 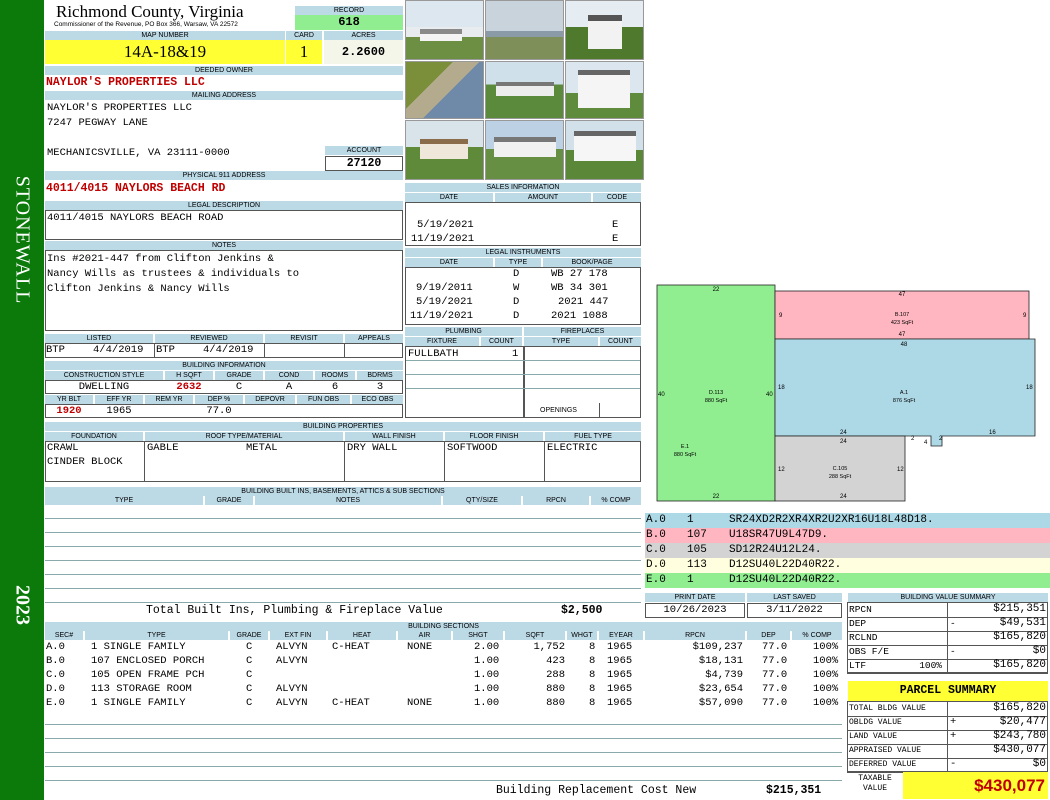 What do you see at coordinates (482, 500) in the screenshot?
I see `bt-col-qty: QTY/SIZE` at bounding box center [482, 500].